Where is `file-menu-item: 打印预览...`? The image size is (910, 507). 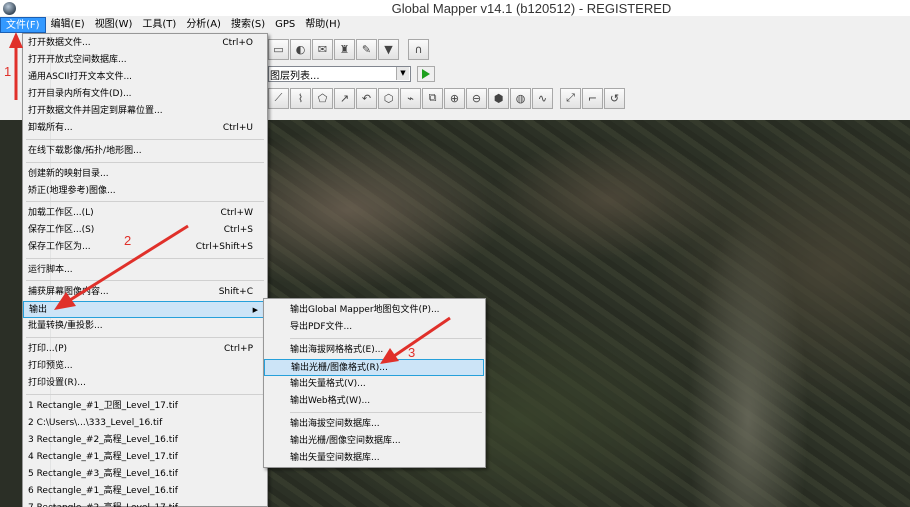
file-menu-item: 打印预览... is located at coordinates (145, 366).